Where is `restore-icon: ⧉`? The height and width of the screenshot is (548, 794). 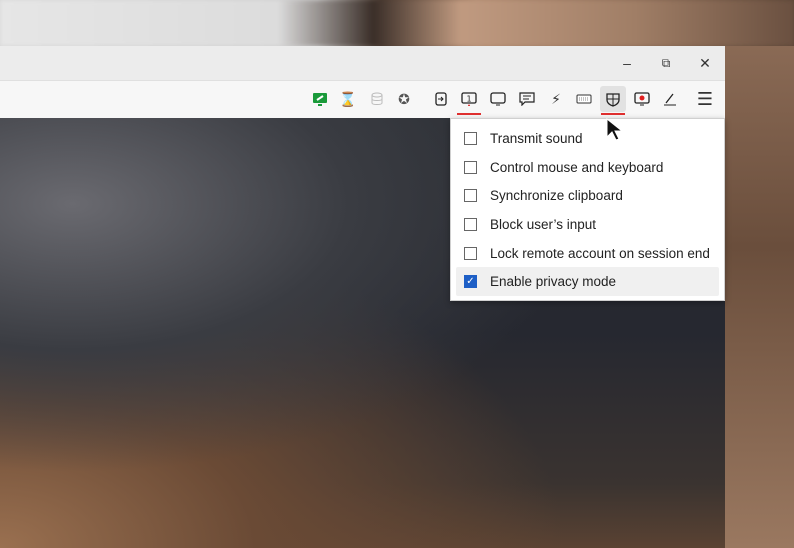 restore-icon: ⧉ is located at coordinates (666, 63).